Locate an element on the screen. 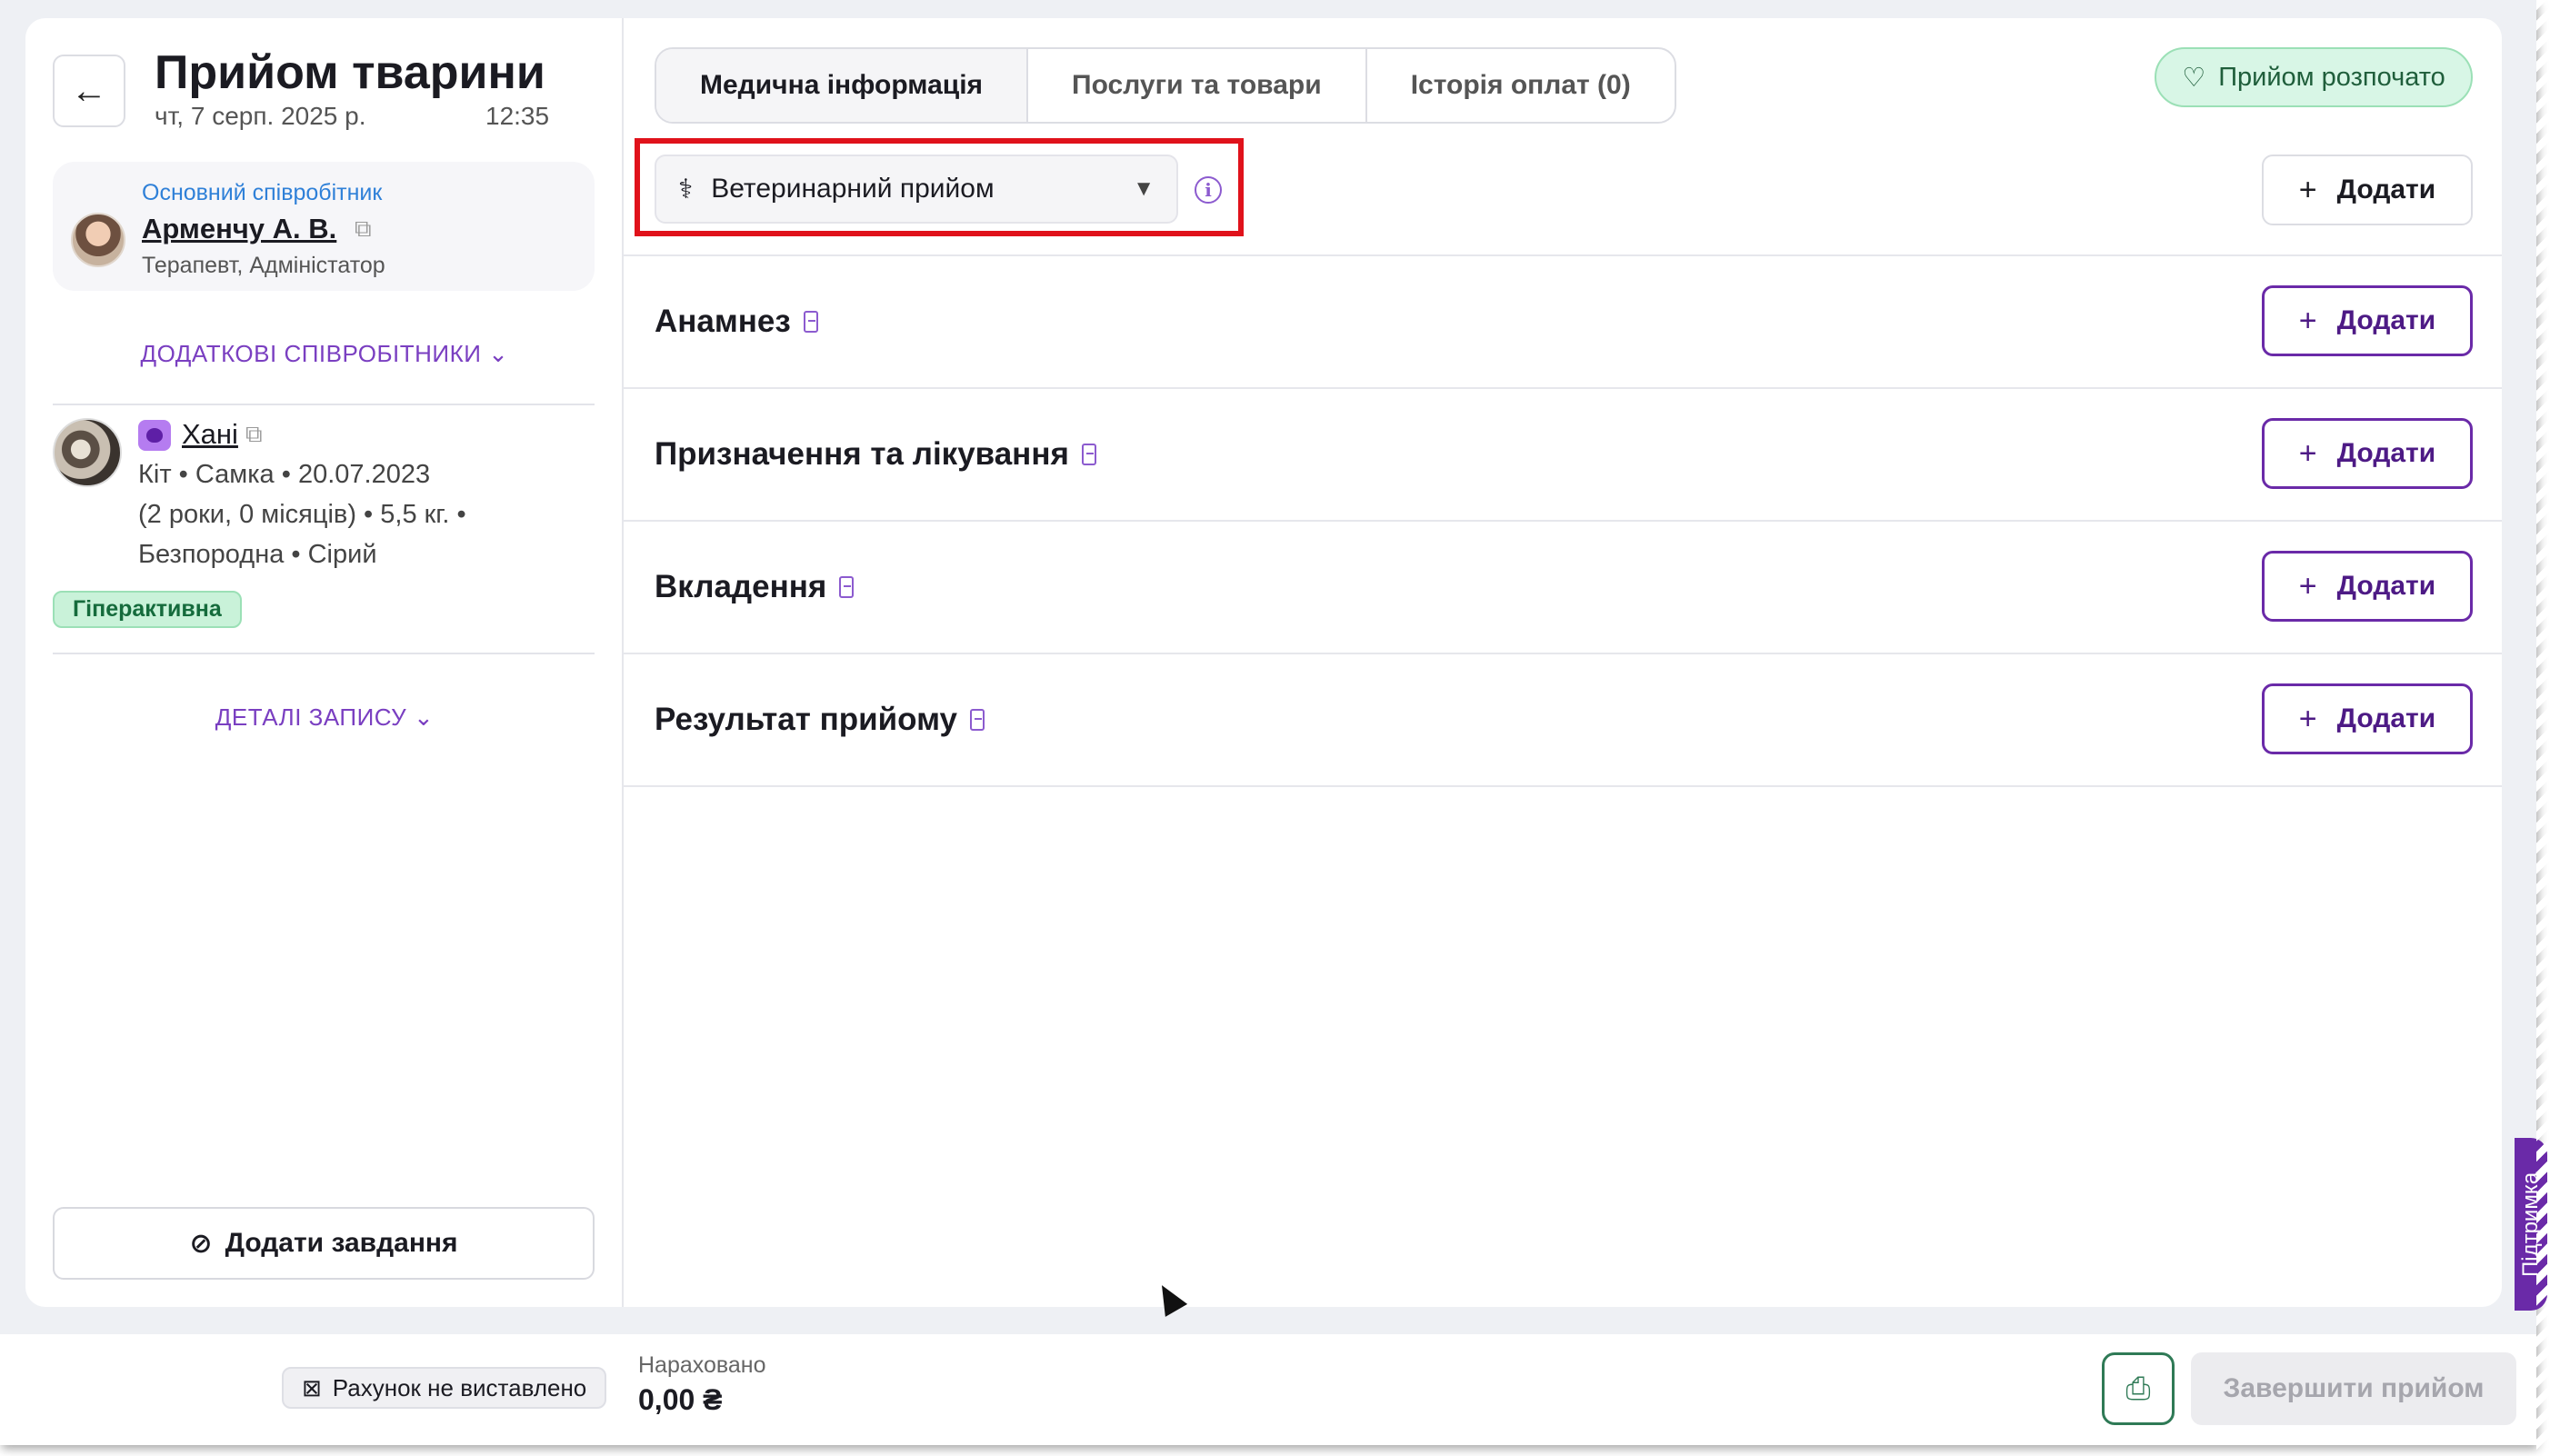 This screenshot has width=2560, height=1456. employee-role-label: Основний співробітник is located at coordinates (262, 193).